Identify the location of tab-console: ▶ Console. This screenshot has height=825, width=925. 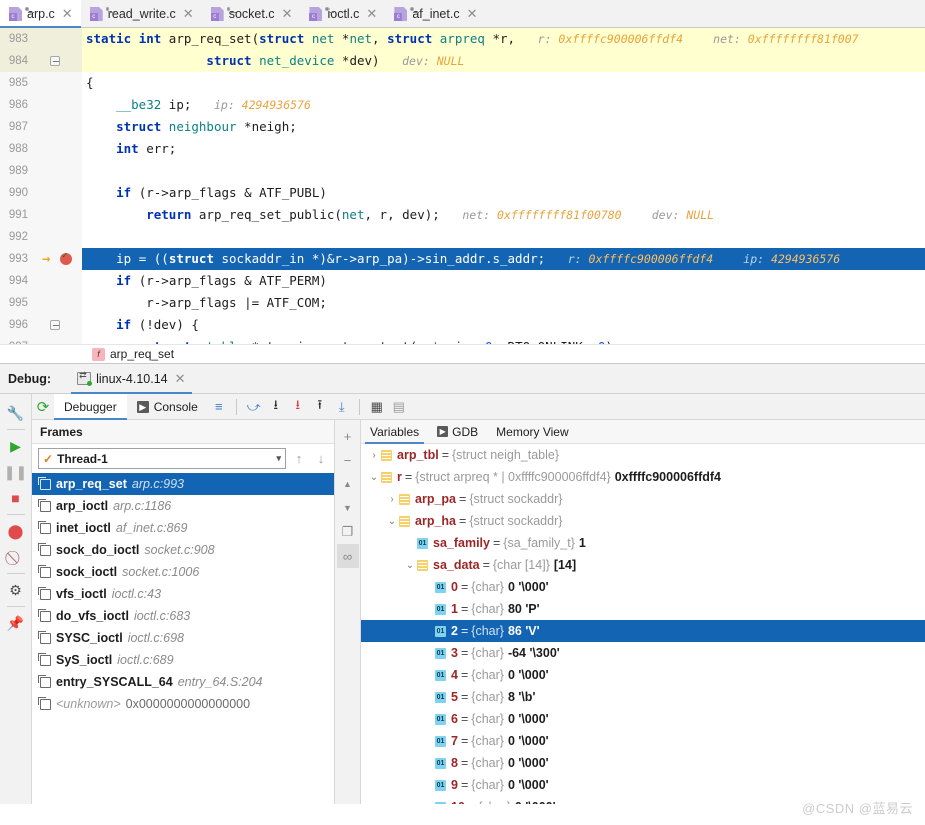
(167, 407).